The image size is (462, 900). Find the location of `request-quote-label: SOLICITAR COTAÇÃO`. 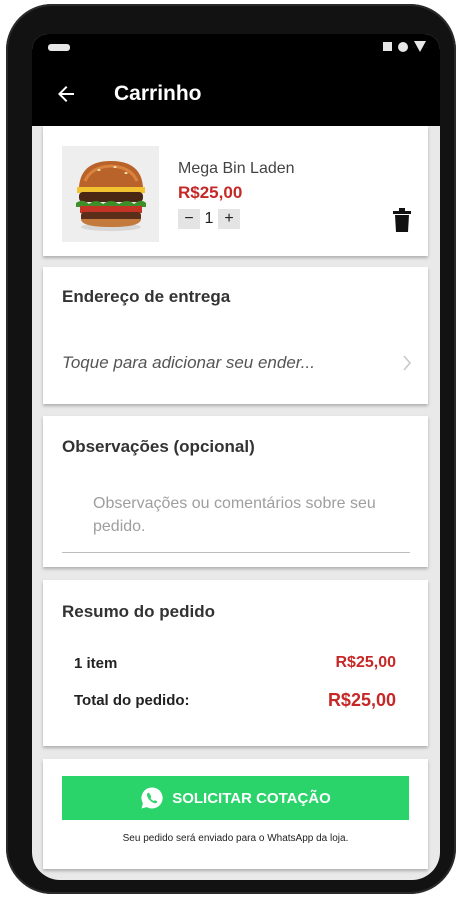

request-quote-label: SOLICITAR COTAÇÃO is located at coordinates (251, 798).